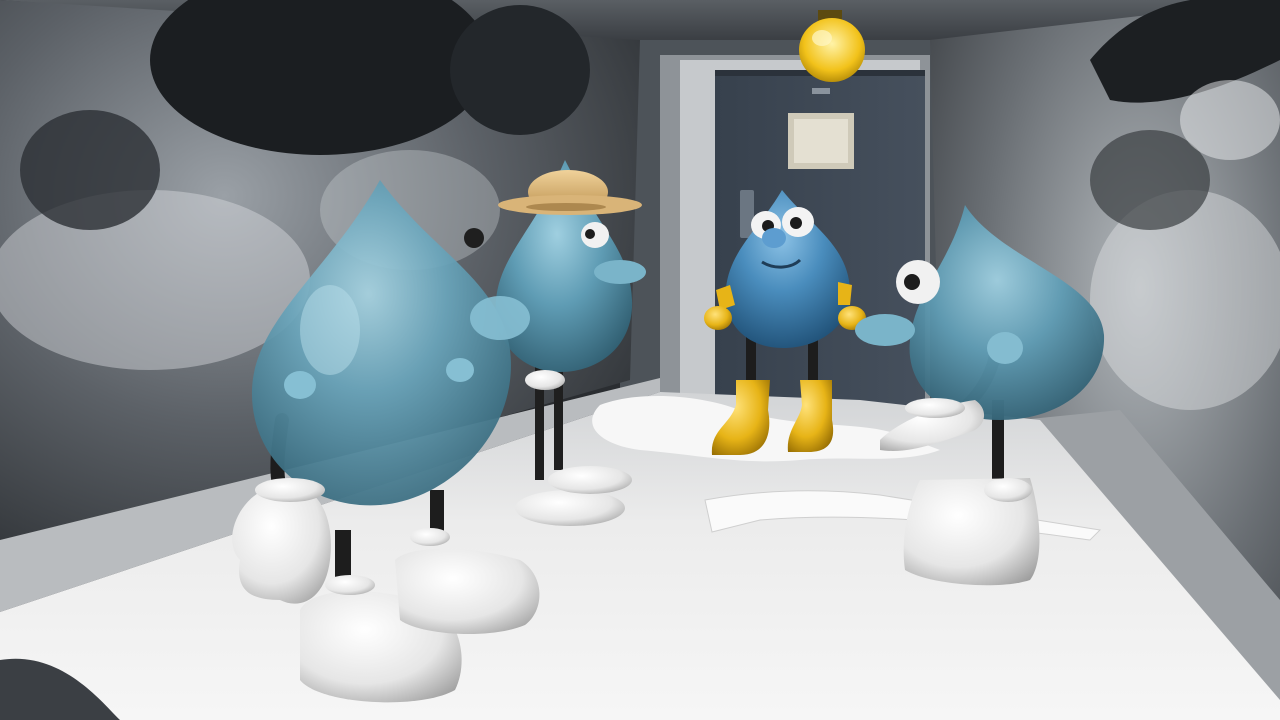  Describe the element at coordinates (545, 380) in the screenshot. I see `hand` at that location.